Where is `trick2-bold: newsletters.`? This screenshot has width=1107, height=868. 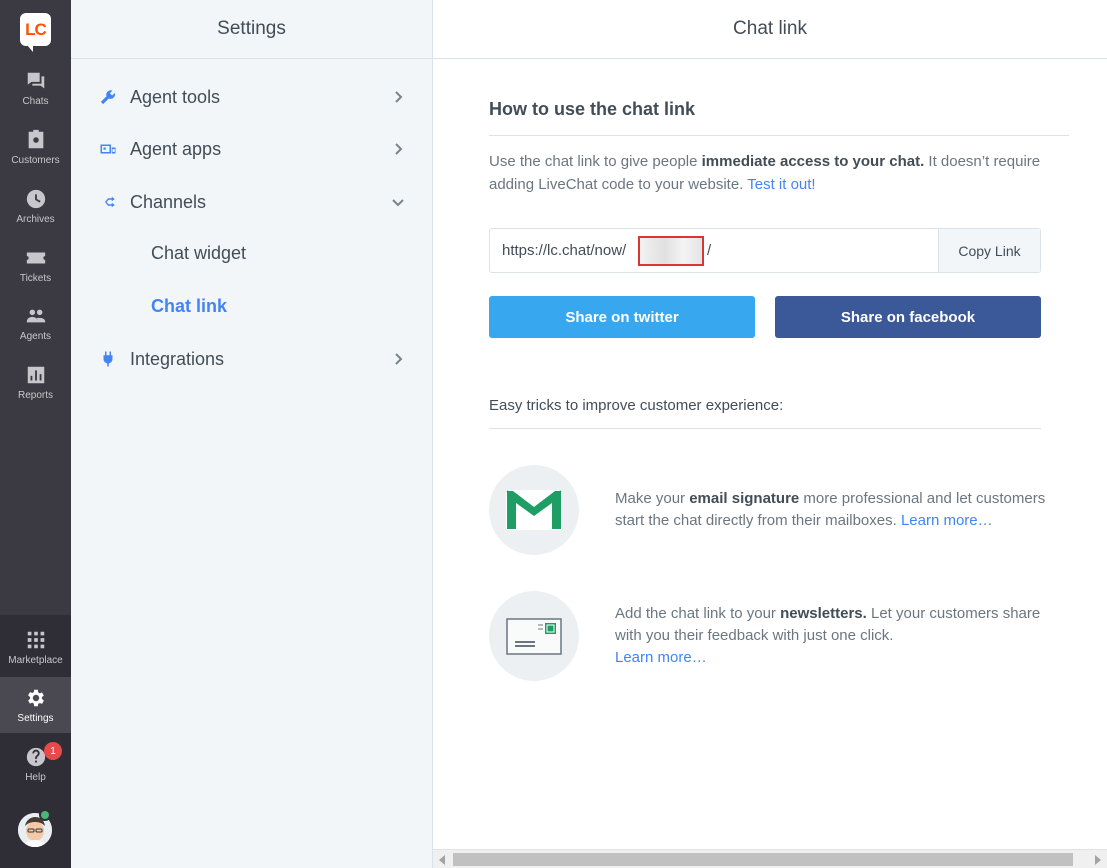
trick2-bold: newsletters. is located at coordinates (823, 613).